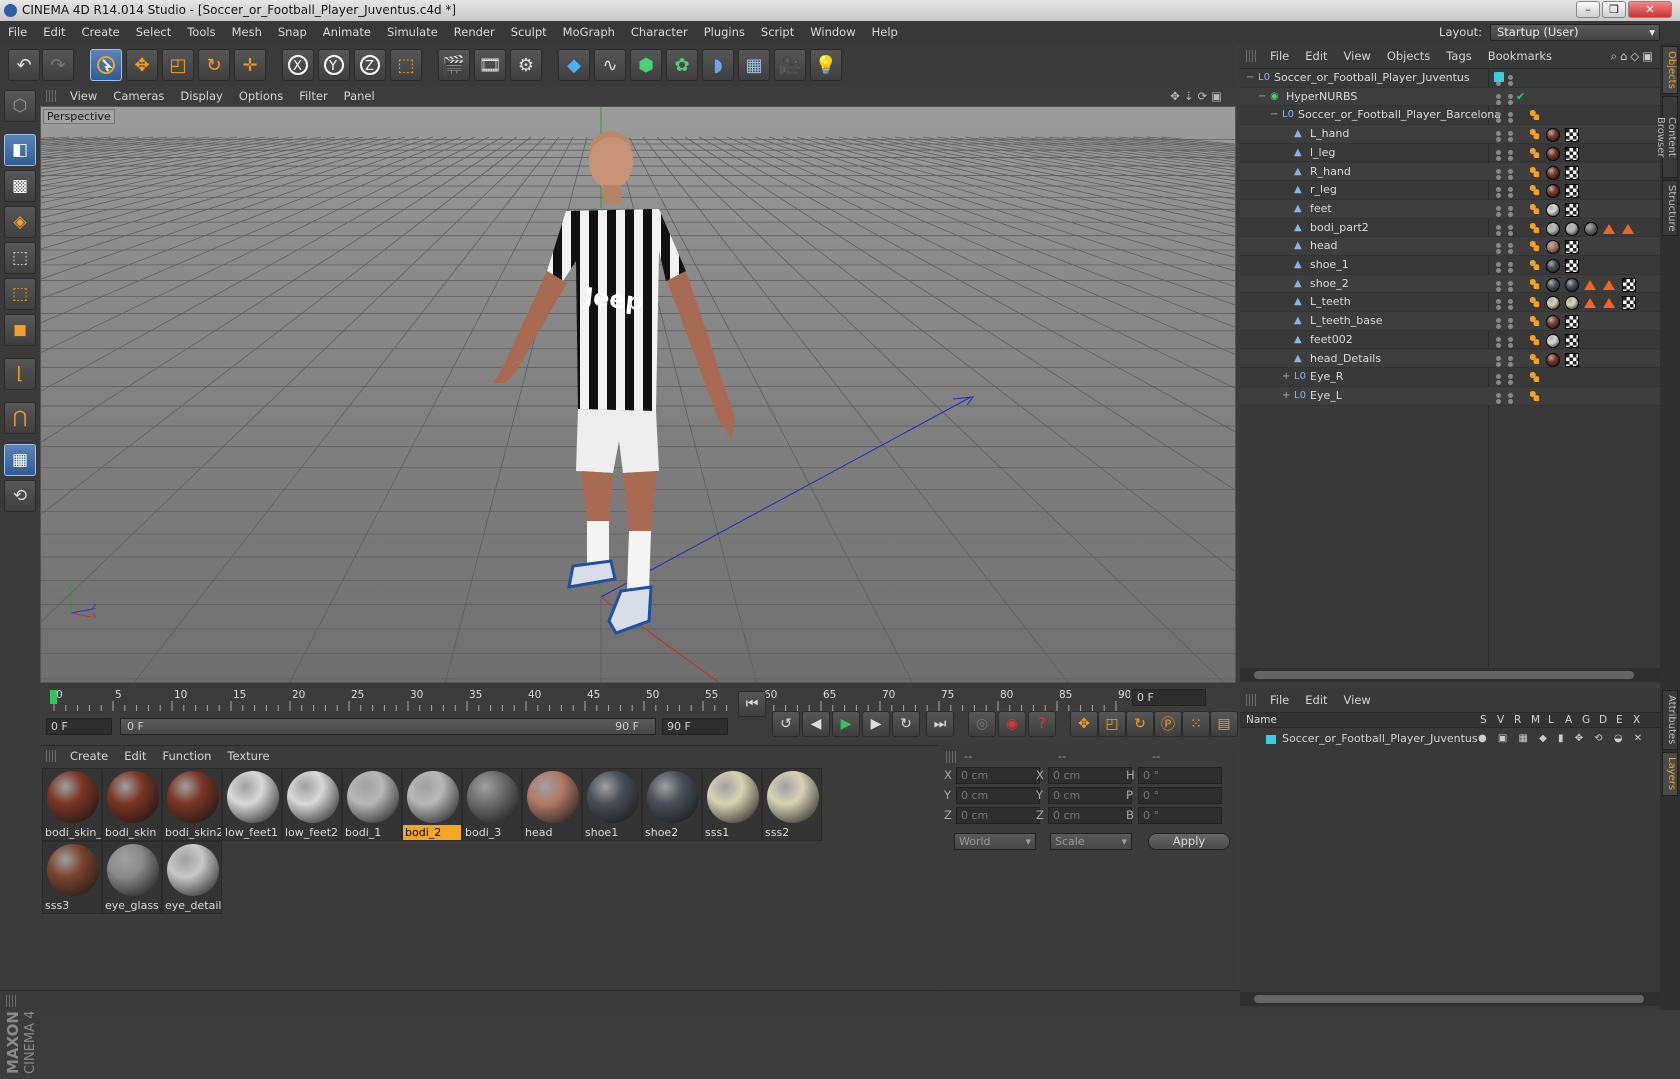  Describe the element at coordinates (646, 65) in the screenshot. I see `nurbs-icon: ⬢` at that location.